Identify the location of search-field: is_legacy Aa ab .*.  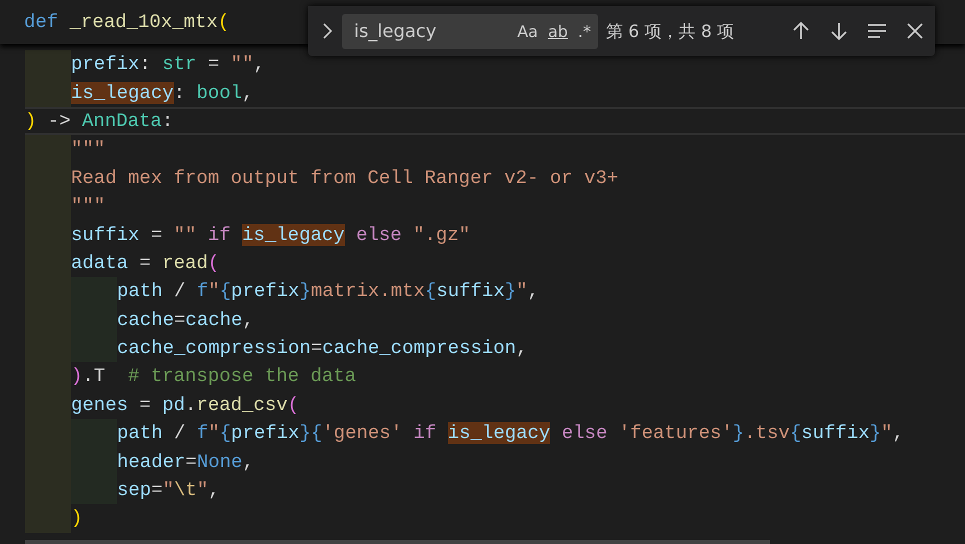
(470, 31).